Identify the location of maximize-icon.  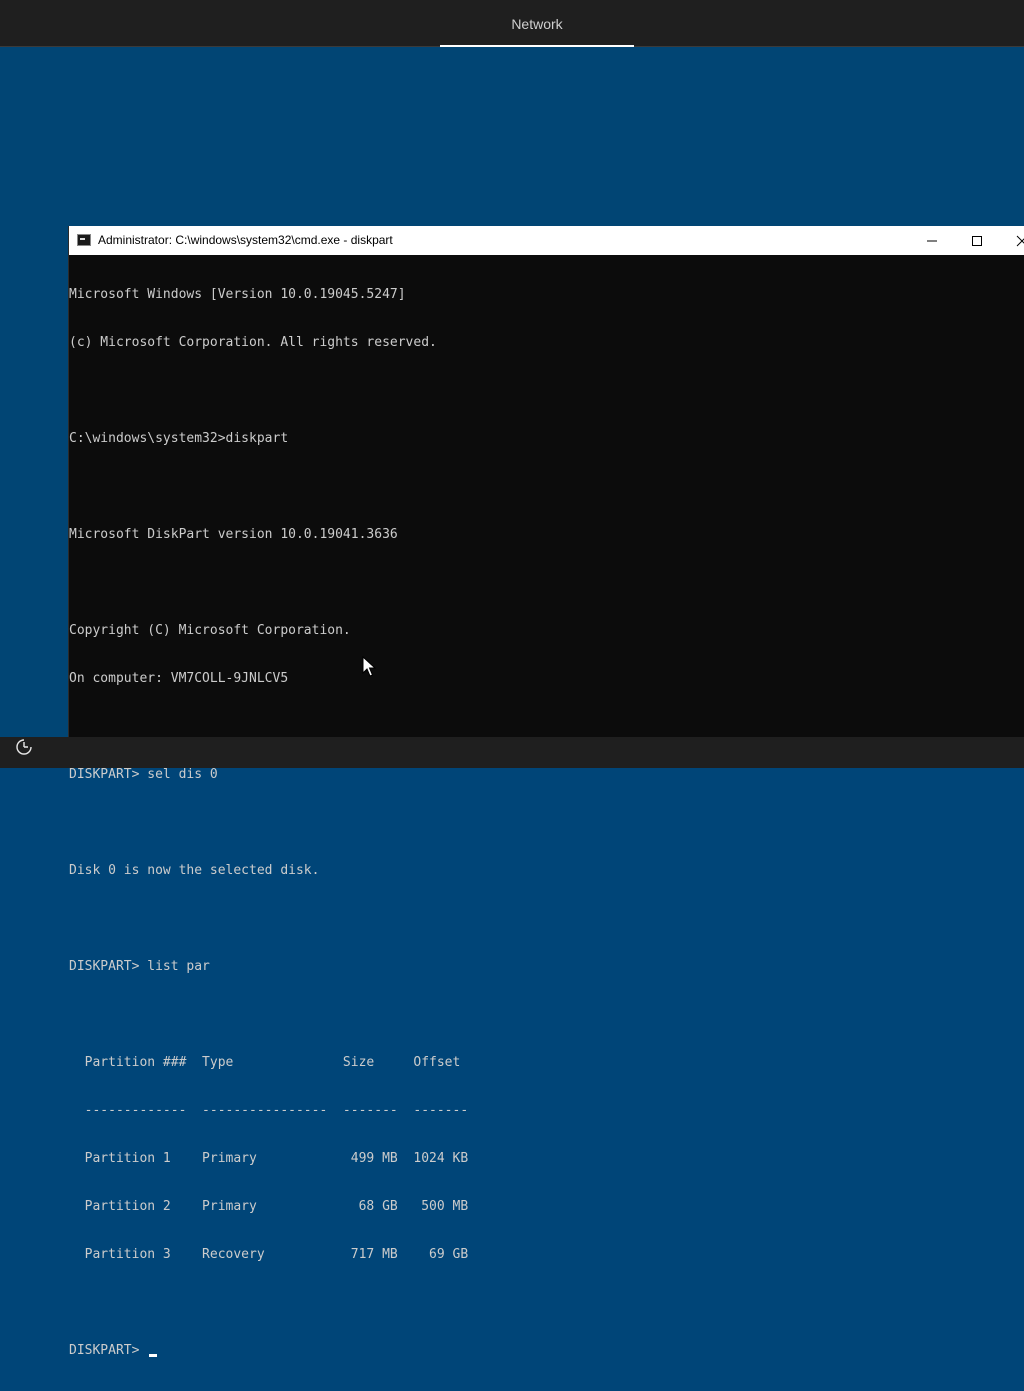
(977, 241).